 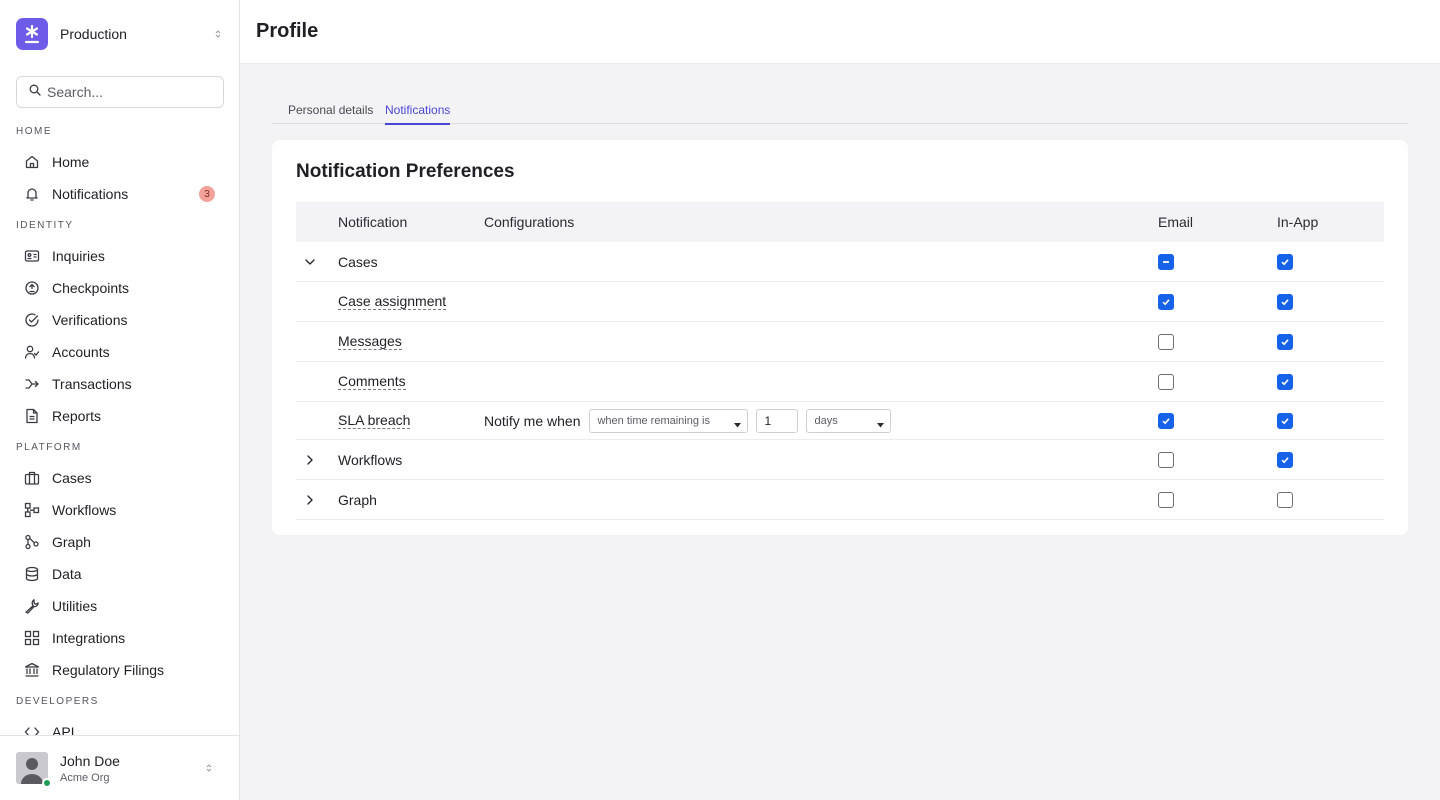 What do you see at coordinates (91, 288) in the screenshot?
I see `sidebar-item-label: Checkpoints` at bounding box center [91, 288].